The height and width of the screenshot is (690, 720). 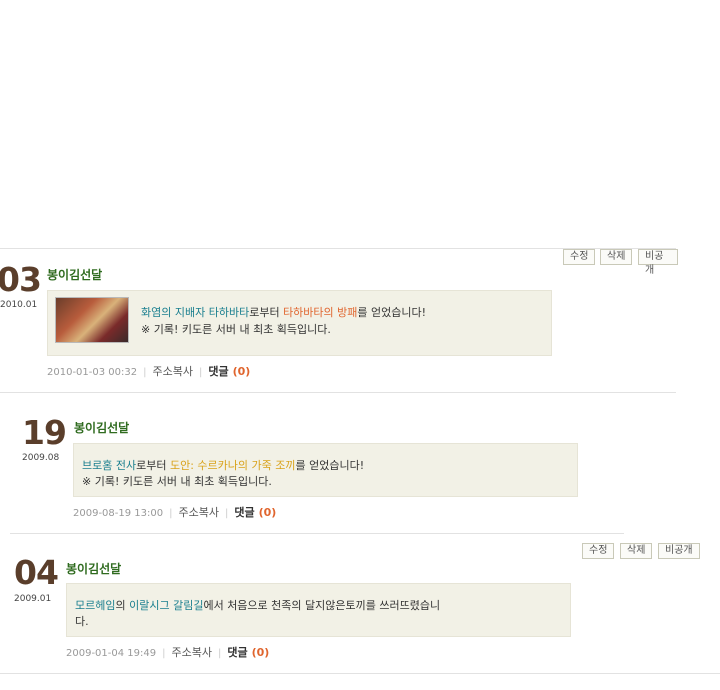 I want to click on post-year-month: 2010.01, so click(x=19, y=305).